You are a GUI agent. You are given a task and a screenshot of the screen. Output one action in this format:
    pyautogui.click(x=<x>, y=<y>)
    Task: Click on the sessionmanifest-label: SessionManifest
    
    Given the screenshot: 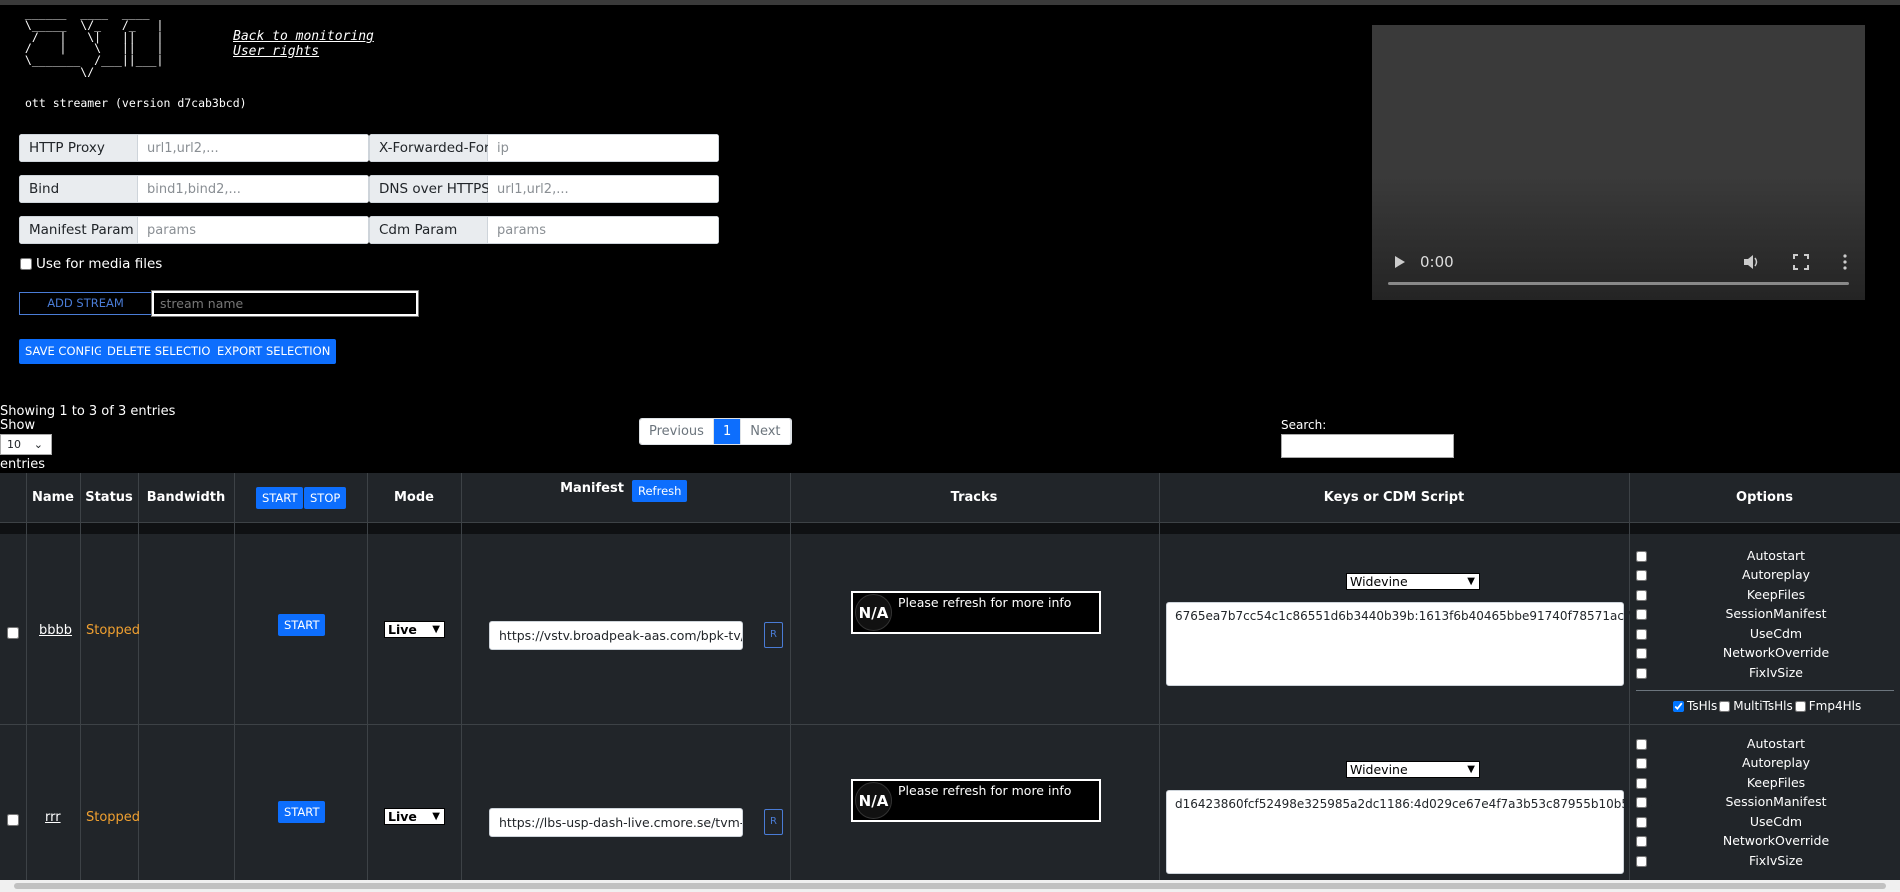 What is the action you would take?
    pyautogui.click(x=1776, y=801)
    